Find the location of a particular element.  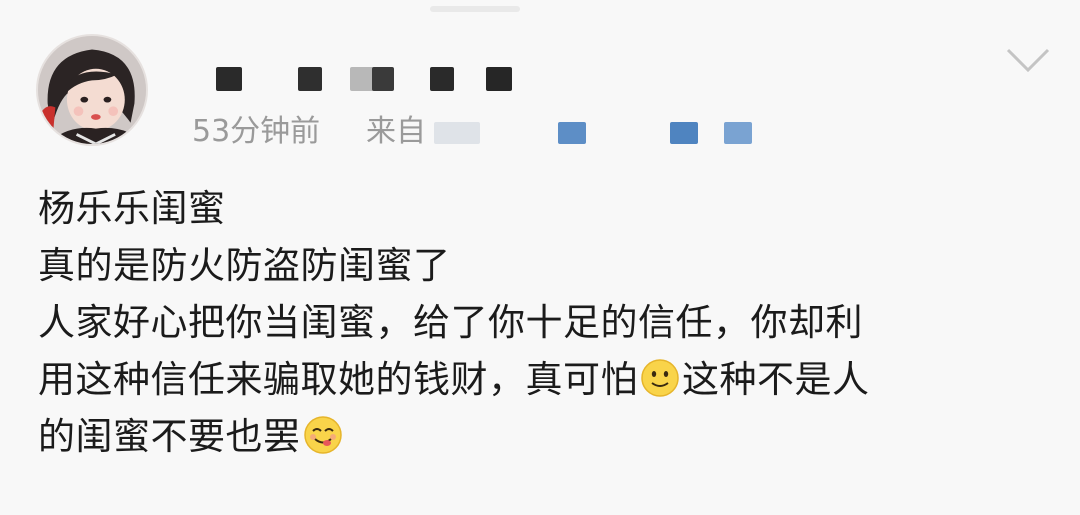

content-line: 的闺蜜不要也罢 is located at coordinates (543, 436).